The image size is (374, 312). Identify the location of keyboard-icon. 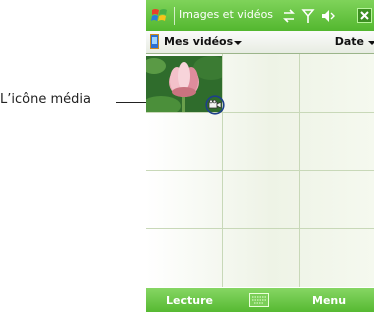
(259, 300).